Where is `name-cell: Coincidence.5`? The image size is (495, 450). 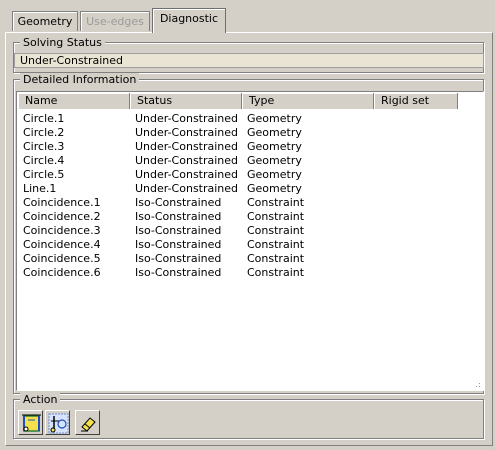
name-cell: Coincidence.5 is located at coordinates (62, 258).